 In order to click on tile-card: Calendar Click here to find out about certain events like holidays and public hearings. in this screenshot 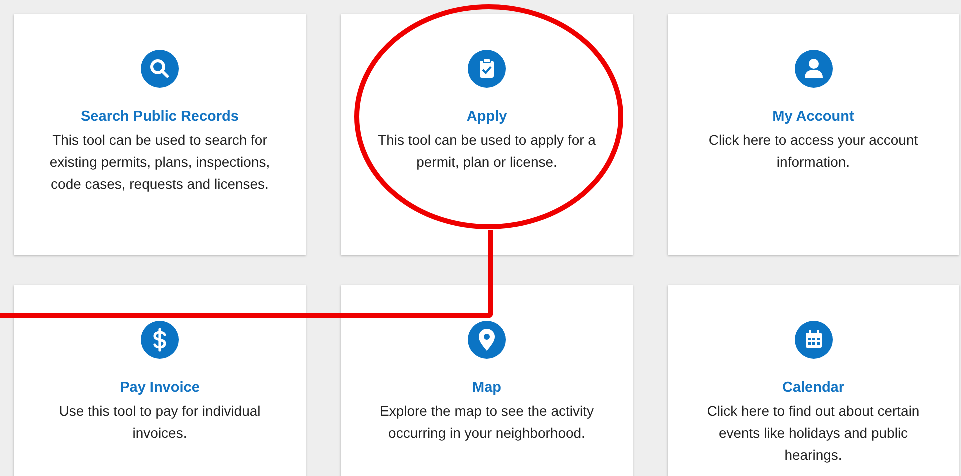, I will do `click(813, 380)`.